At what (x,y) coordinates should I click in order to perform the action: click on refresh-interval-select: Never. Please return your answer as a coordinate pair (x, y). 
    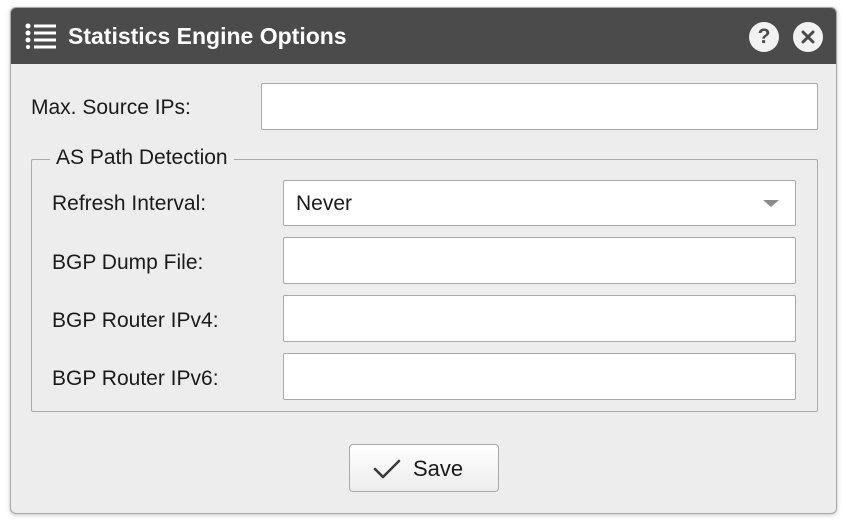
    Looking at the image, I should click on (539, 203).